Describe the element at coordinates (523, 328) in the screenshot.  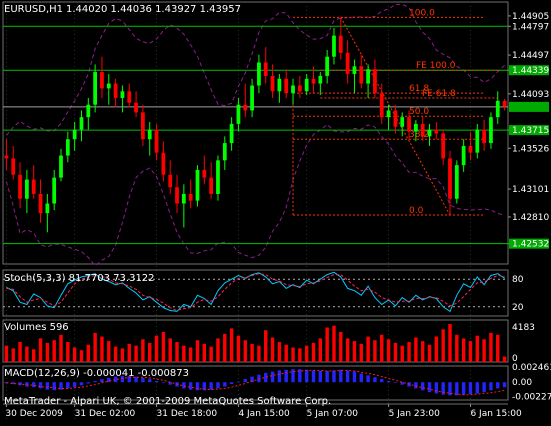
I see `volume-y-label: 4183` at that location.